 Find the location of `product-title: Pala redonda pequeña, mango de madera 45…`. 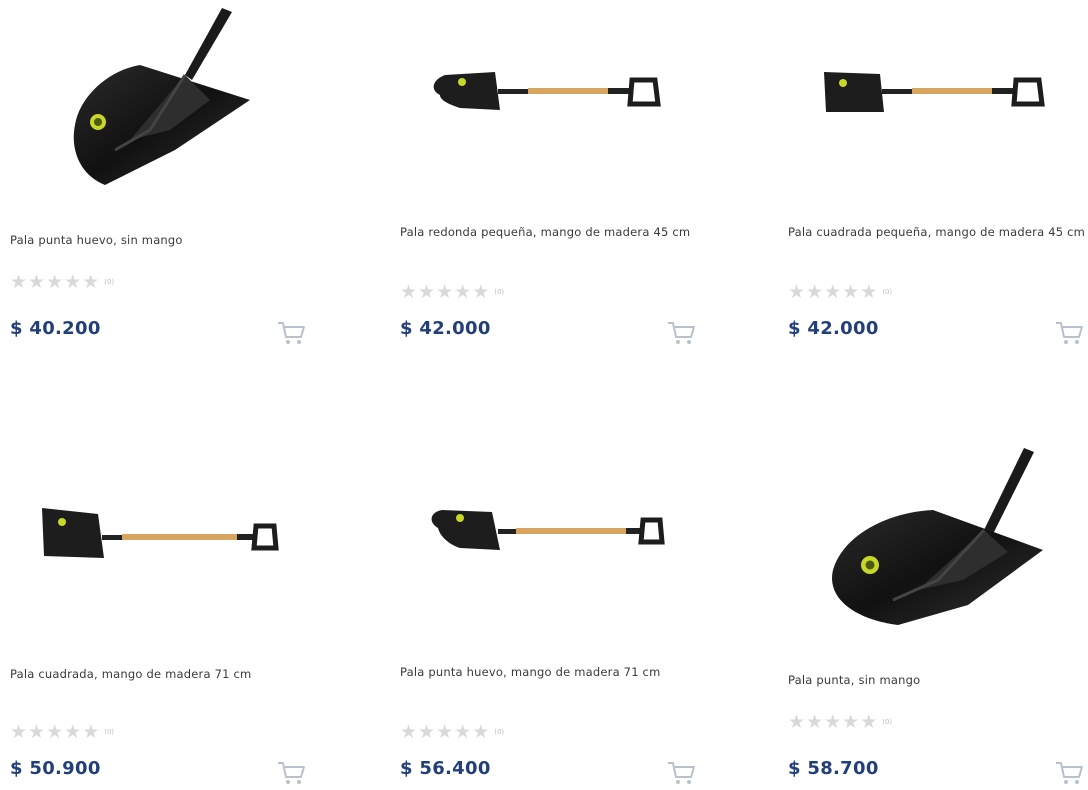

product-title: Pala redonda pequeña, mango de madera 45… is located at coordinates (550, 232).